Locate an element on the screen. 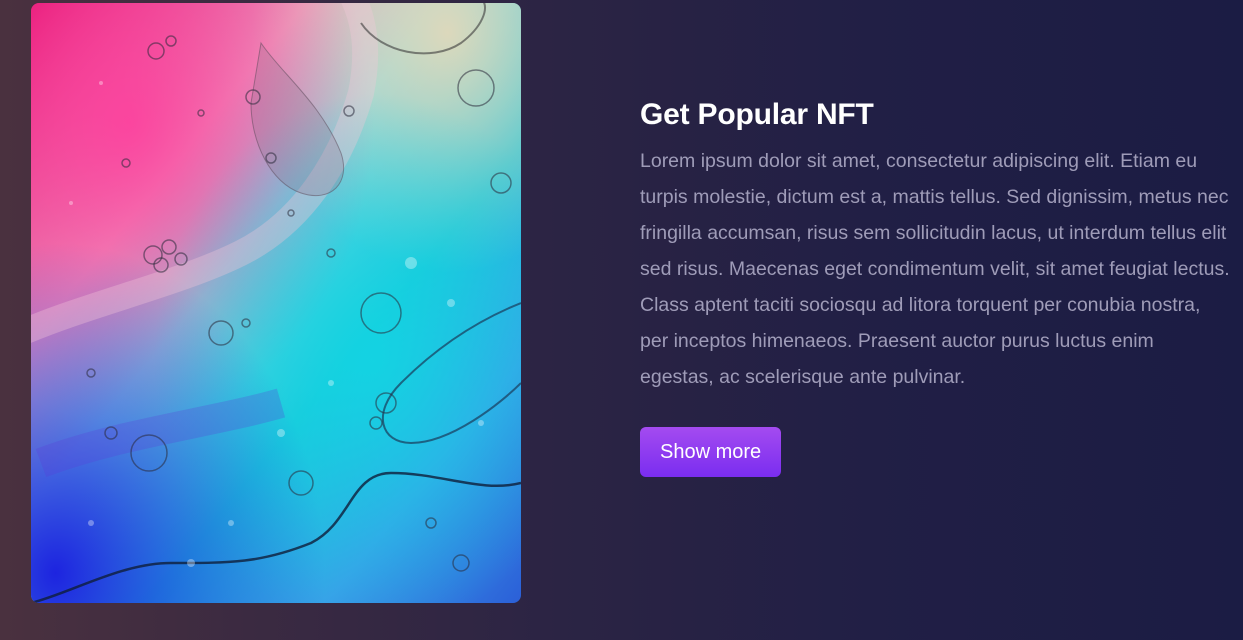  section-title: Get Popular NFT is located at coordinates (757, 114).